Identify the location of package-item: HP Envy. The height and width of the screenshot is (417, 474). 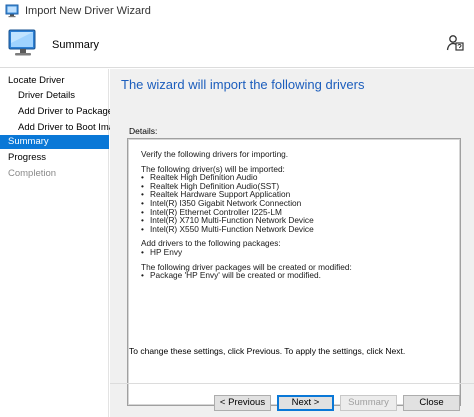
(300, 252).